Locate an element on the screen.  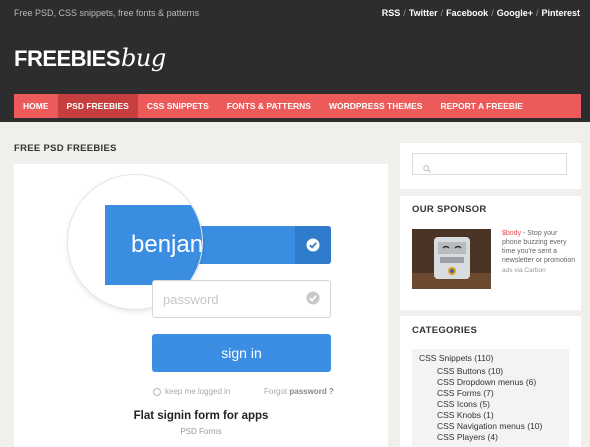
category-item-css-dropdown-menus: CSS Dropdown menus (6) is located at coordinates (486, 382).